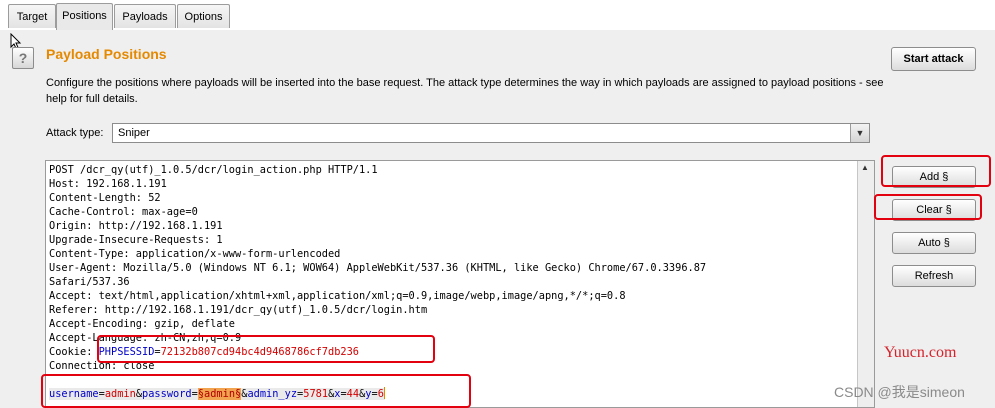 The height and width of the screenshot is (408, 995). Describe the element at coordinates (491, 133) in the screenshot. I see `attack-type-select: Sniper ▼` at that location.